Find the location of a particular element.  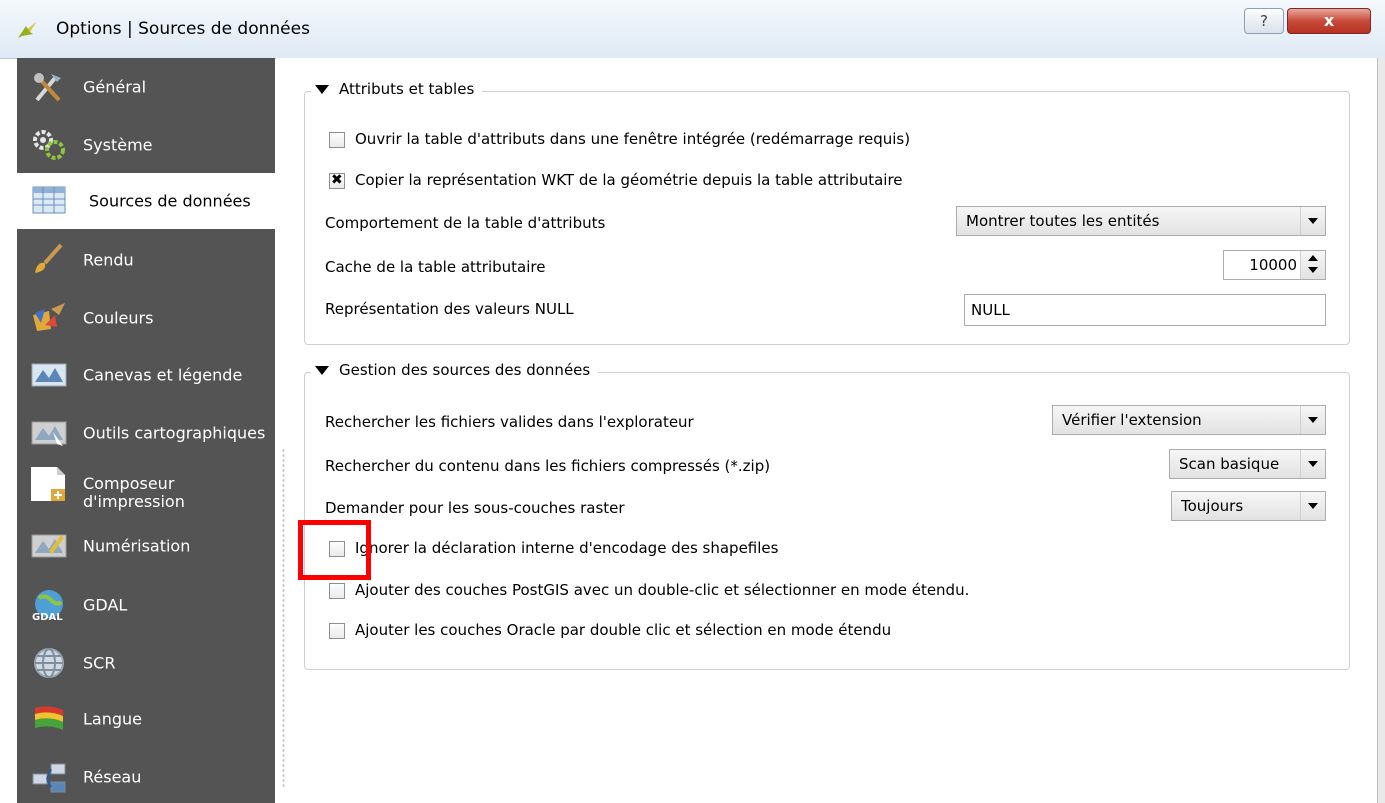

sidebar-item-data-sources: Sources de données is located at coordinates (146, 201).